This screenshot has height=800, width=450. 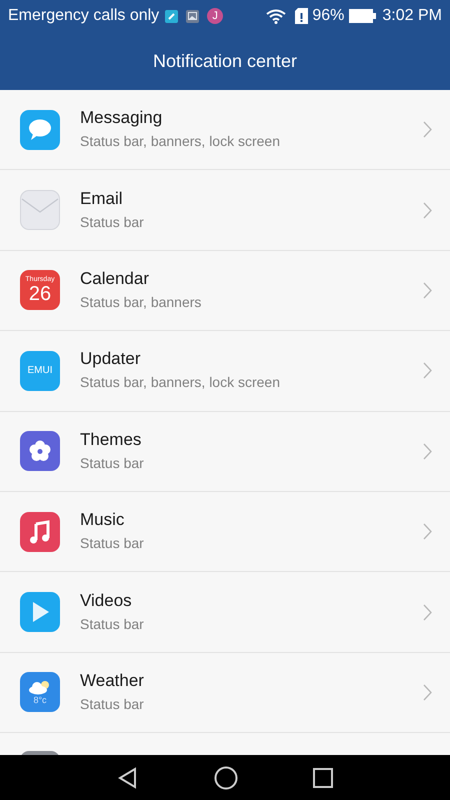 What do you see at coordinates (226, 778) in the screenshot?
I see `home-icon` at bounding box center [226, 778].